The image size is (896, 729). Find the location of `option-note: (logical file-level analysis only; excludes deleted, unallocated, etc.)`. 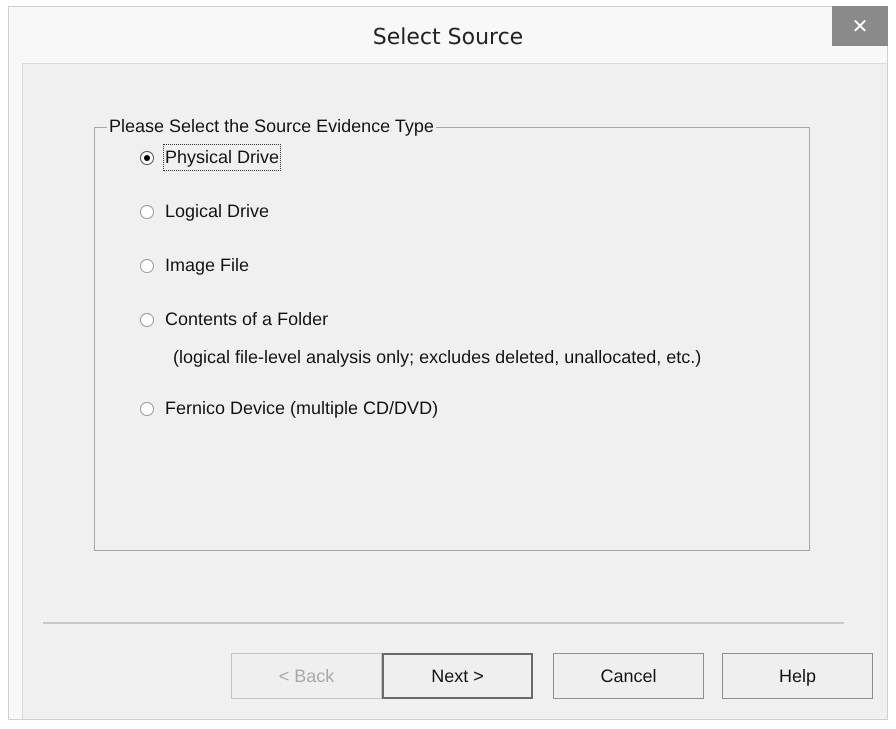

option-note: (logical file-level analysis only; excludes deleted, unallocated, etc.) is located at coordinates (437, 357).